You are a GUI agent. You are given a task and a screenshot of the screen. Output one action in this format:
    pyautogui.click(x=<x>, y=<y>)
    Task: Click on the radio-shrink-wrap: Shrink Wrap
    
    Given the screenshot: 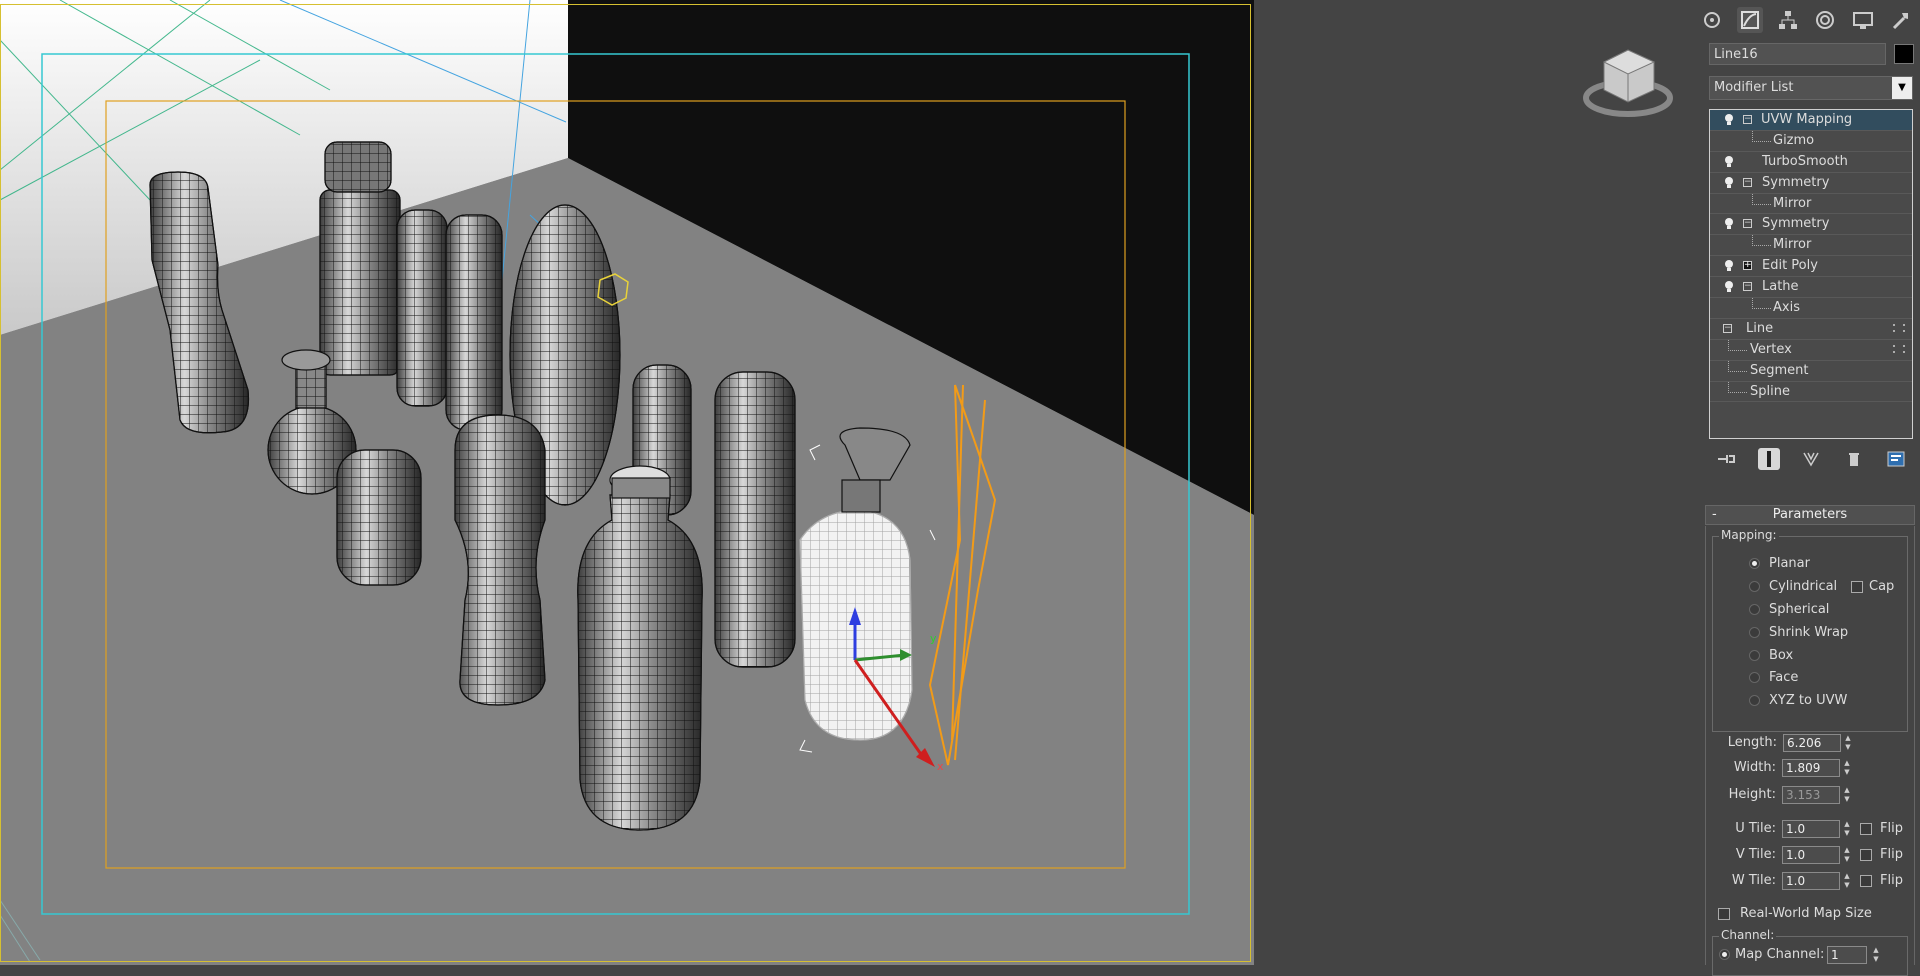 What is the action you would take?
    pyautogui.click(x=1824, y=633)
    